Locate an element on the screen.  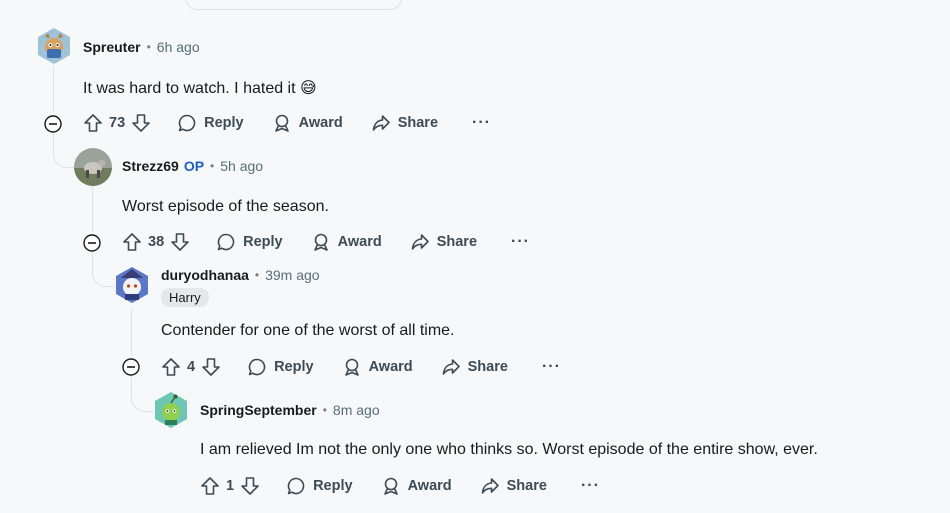
comment-actions: 38 Reply Award Share ··· is located at coordinates (326, 242).